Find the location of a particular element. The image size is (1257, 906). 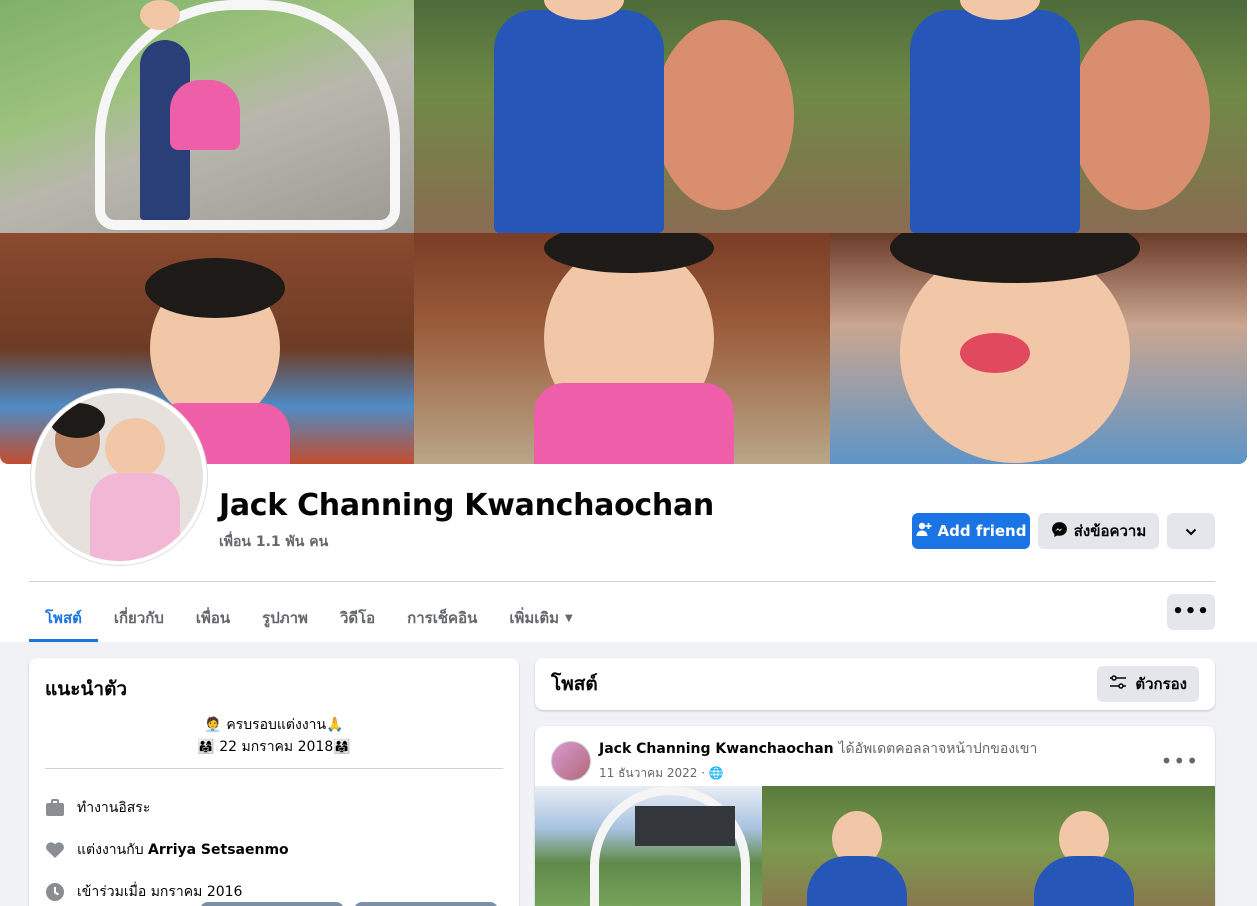

intro-work-row: ทำงานอิสระ is located at coordinates (274, 808).